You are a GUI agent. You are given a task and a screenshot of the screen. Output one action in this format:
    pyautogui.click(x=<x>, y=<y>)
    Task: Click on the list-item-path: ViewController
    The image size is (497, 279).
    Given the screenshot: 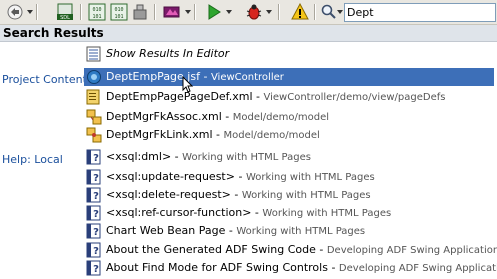 What is the action you would take?
    pyautogui.click(x=247, y=77)
    